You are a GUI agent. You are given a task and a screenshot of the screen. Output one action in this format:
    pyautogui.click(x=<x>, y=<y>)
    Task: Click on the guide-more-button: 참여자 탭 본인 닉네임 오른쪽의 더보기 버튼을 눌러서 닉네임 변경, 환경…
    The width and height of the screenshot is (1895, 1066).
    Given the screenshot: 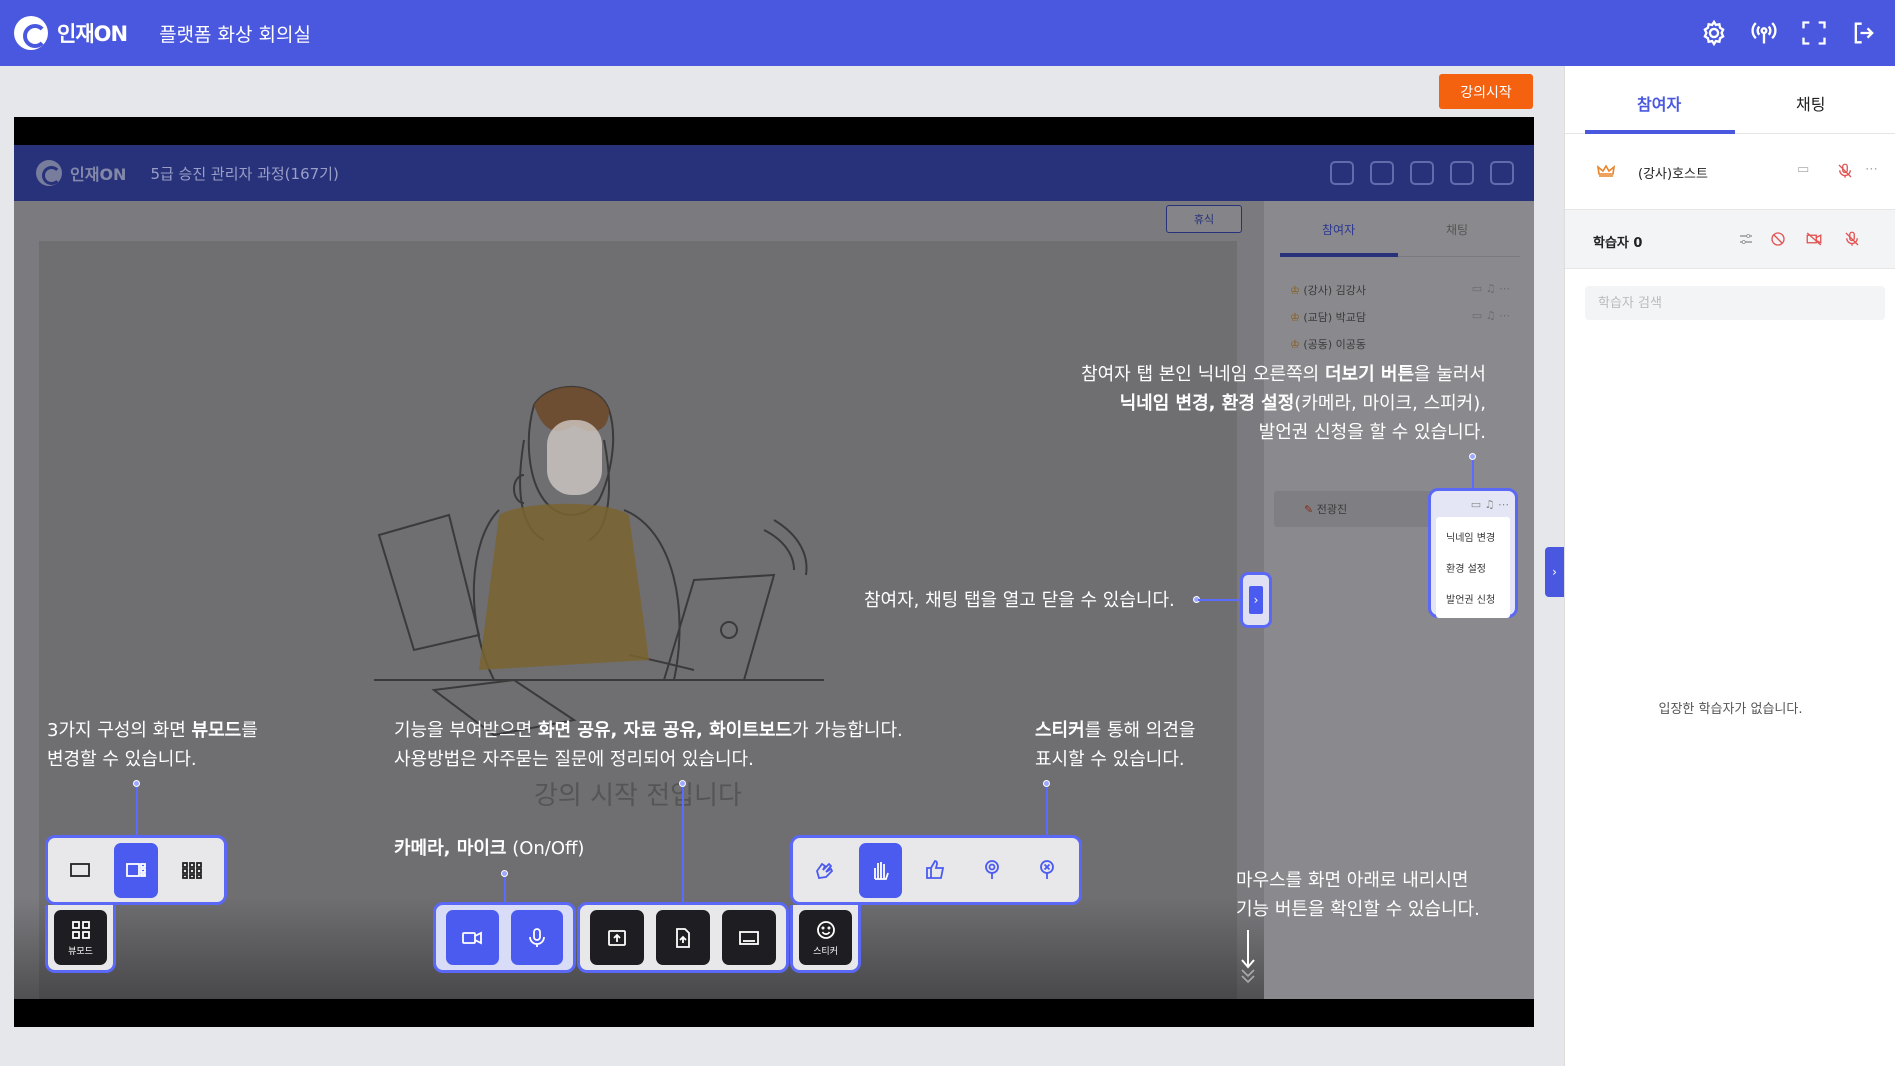 What is the action you would take?
    pyautogui.click(x=1283, y=403)
    